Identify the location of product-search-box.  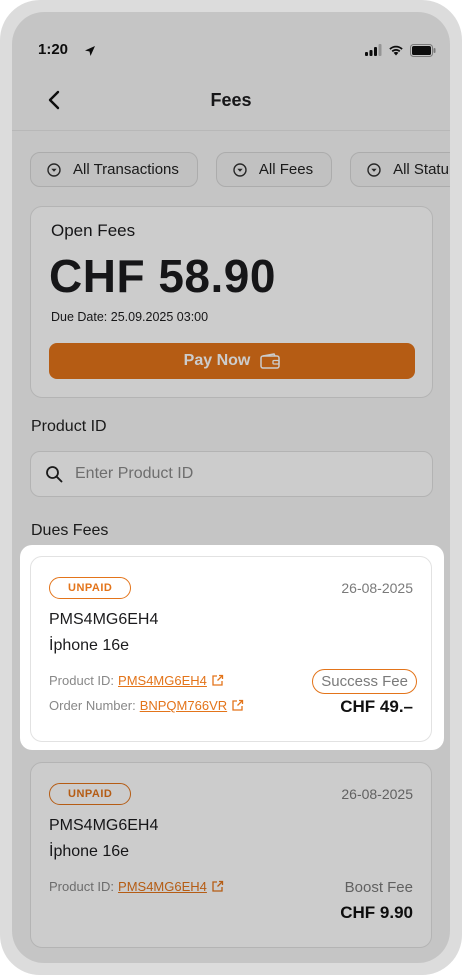
(231, 474).